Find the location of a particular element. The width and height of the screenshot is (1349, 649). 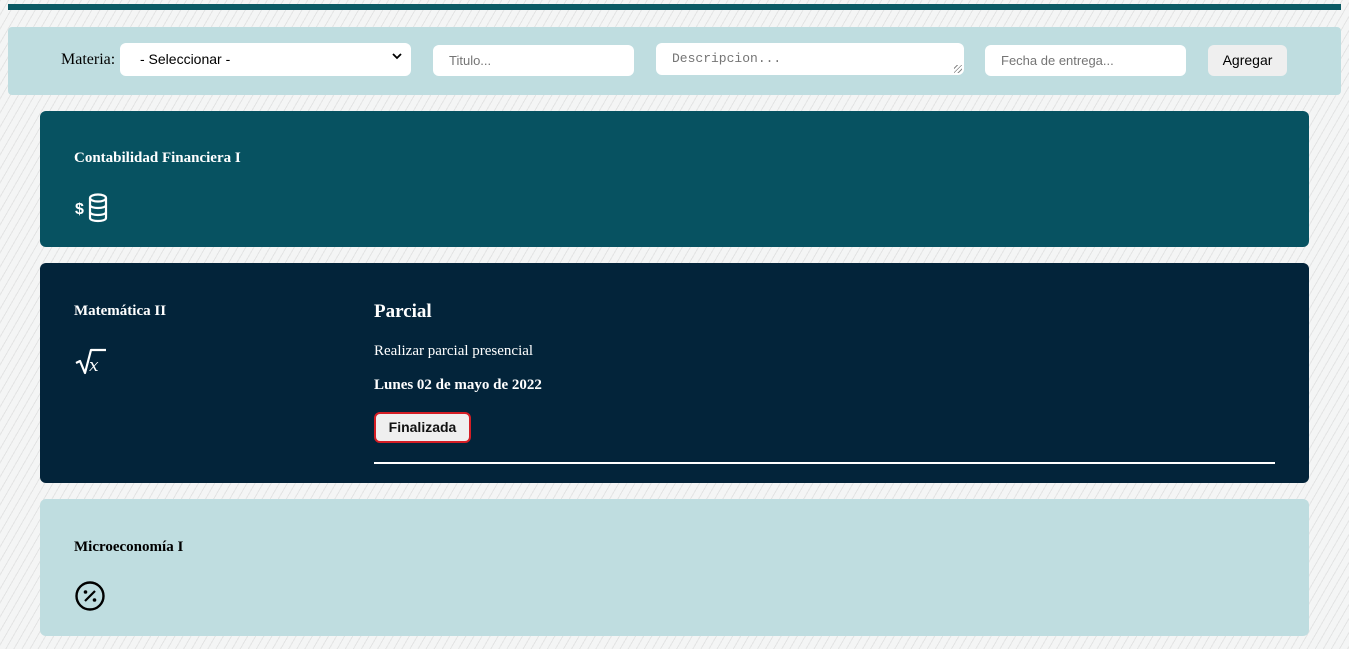

subject-title: Contabilidad Financiera I is located at coordinates (157, 158).